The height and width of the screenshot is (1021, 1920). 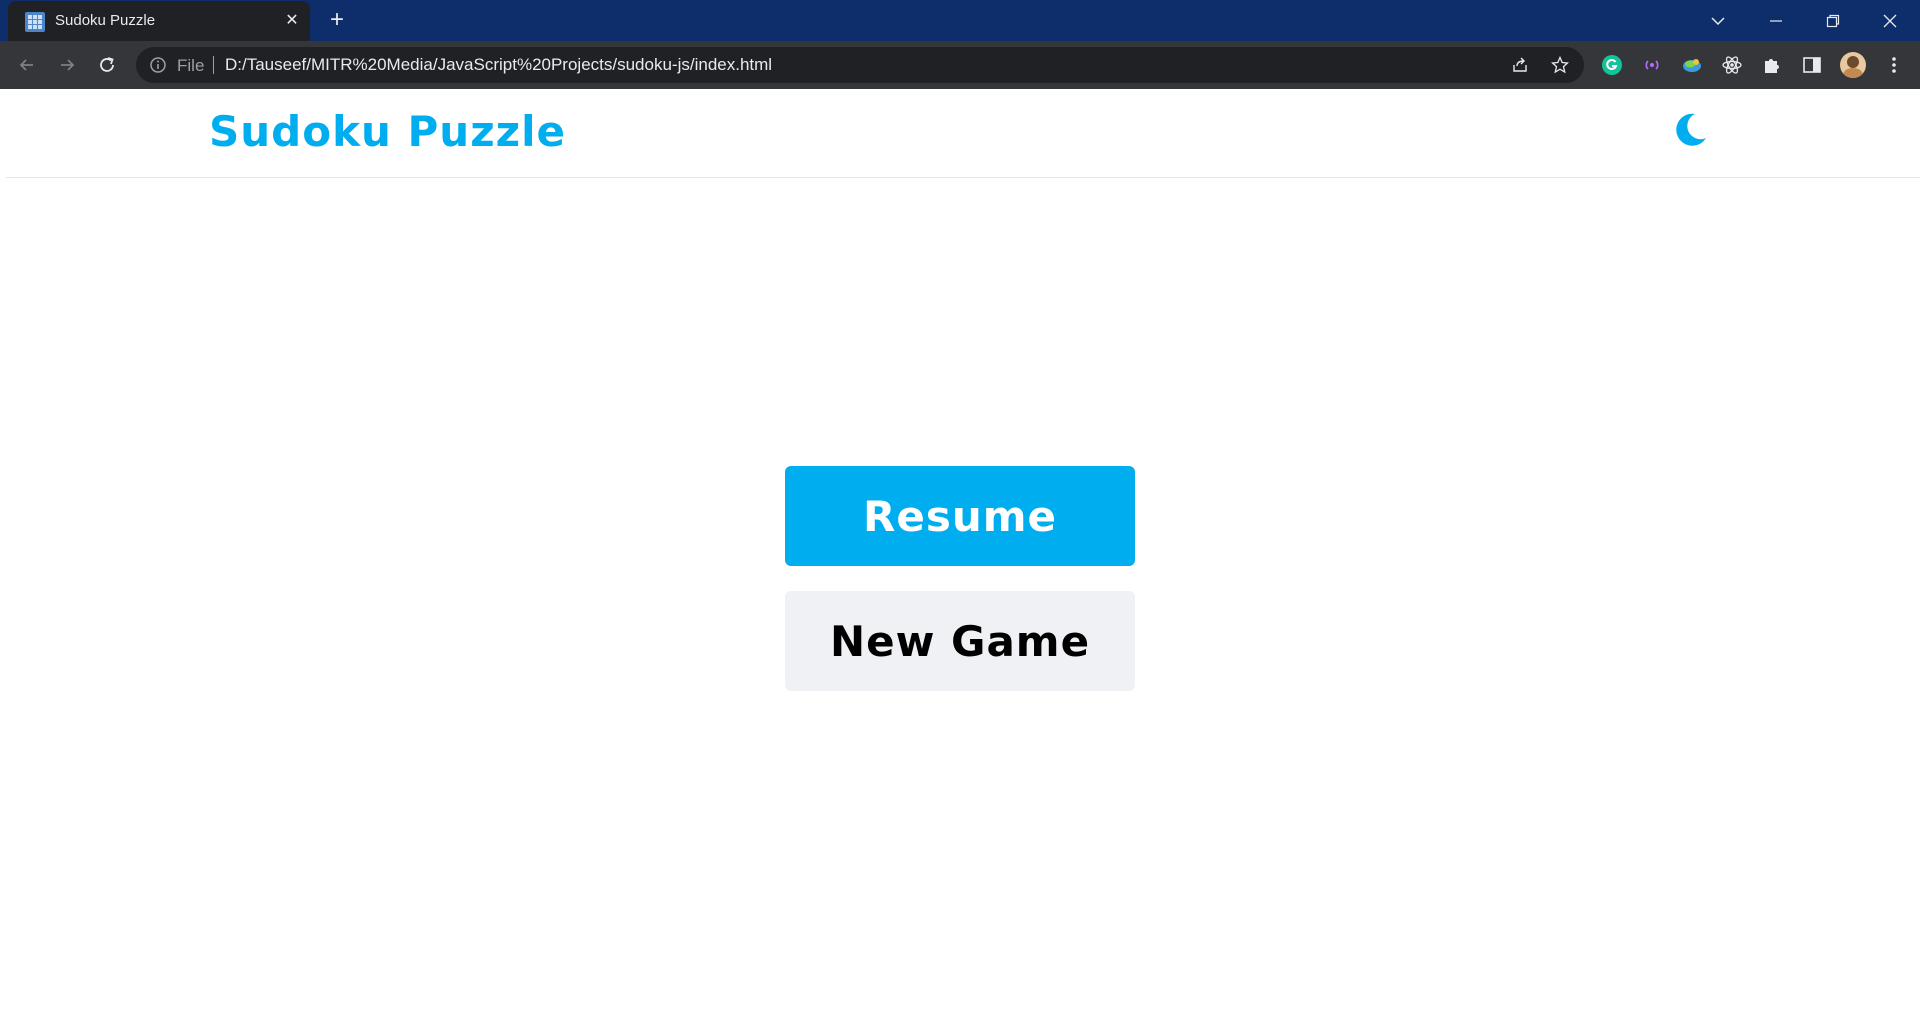 I want to click on star-icon, so click(x=1560, y=65).